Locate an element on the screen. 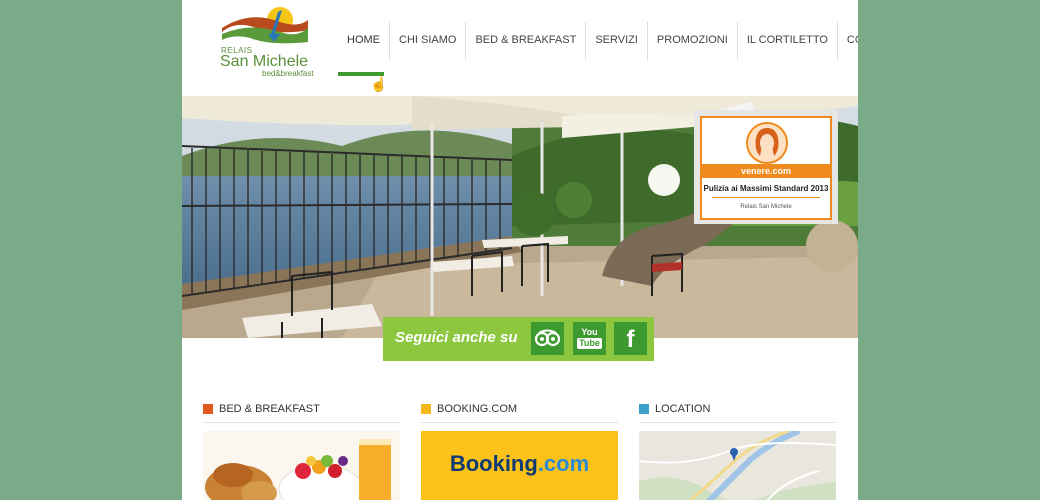 The image size is (1040, 500). logo-tagline: bed&breakfast is located at coordinates (288, 73).